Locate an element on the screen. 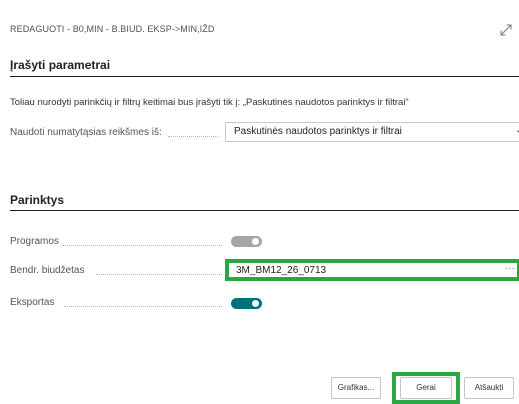 This screenshot has width=519, height=404. expand-icon is located at coordinates (506, 30).